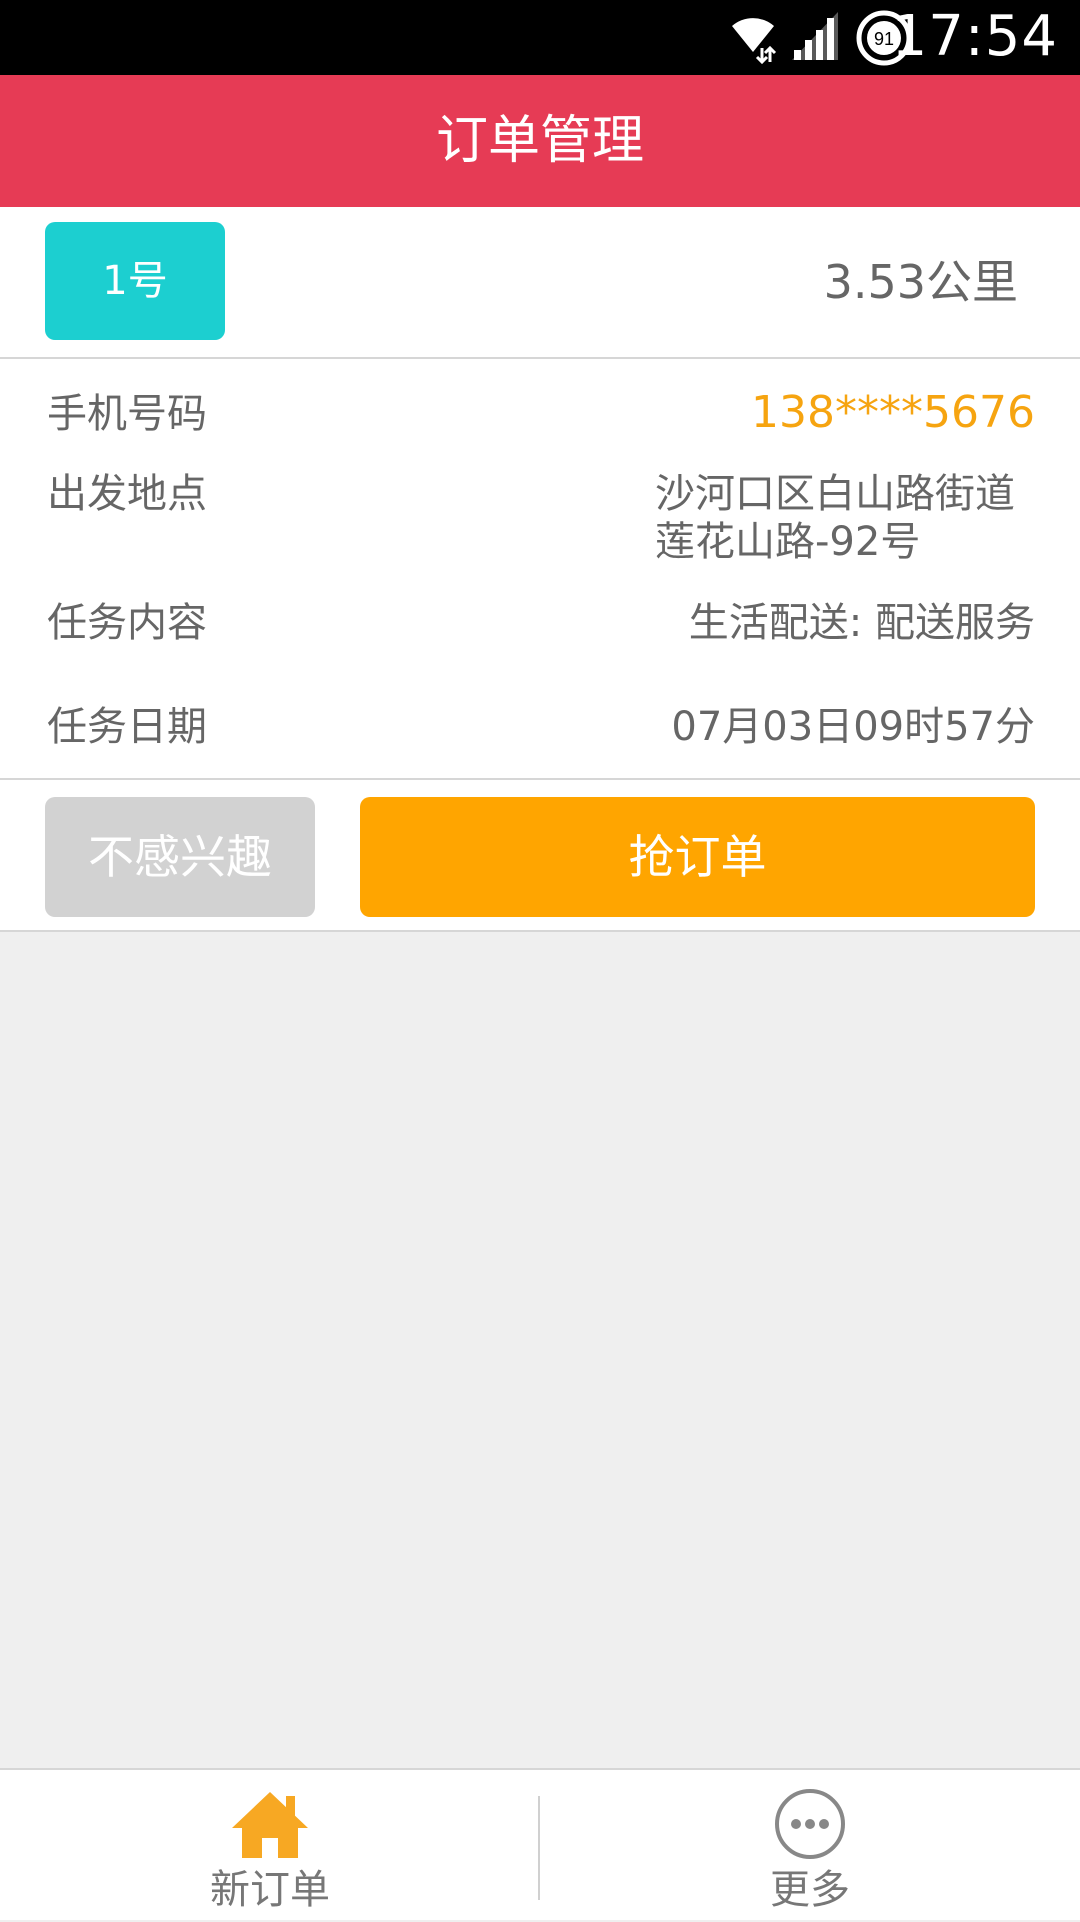  What do you see at coordinates (788, 542) in the screenshot?
I see `origin-value-line2: 莲花山路-92号` at bounding box center [788, 542].